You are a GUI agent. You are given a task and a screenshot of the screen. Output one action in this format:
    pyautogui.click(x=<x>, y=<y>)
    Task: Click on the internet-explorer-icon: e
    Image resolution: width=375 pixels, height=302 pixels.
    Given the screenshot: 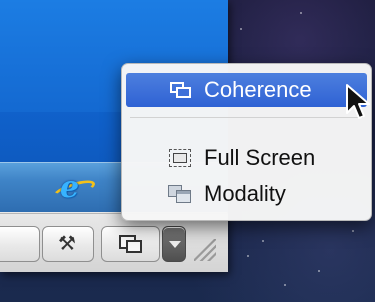 What is the action you would take?
    pyautogui.click(x=69, y=188)
    